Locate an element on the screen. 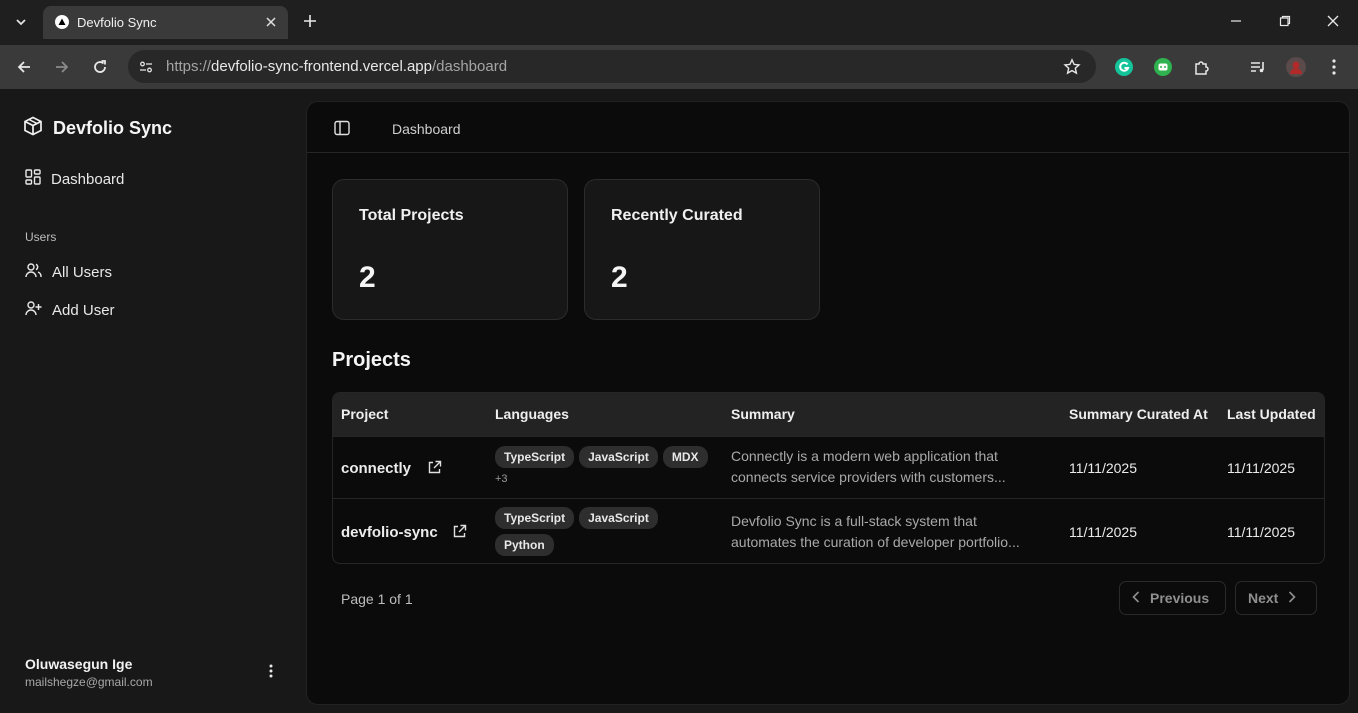 The height and width of the screenshot is (713, 1358). brand: Devfolio Sync is located at coordinates (97, 128).